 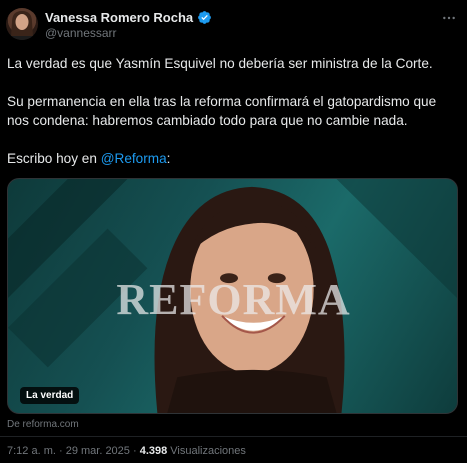 I want to click on mention-link: @Reforma, so click(x=134, y=158).